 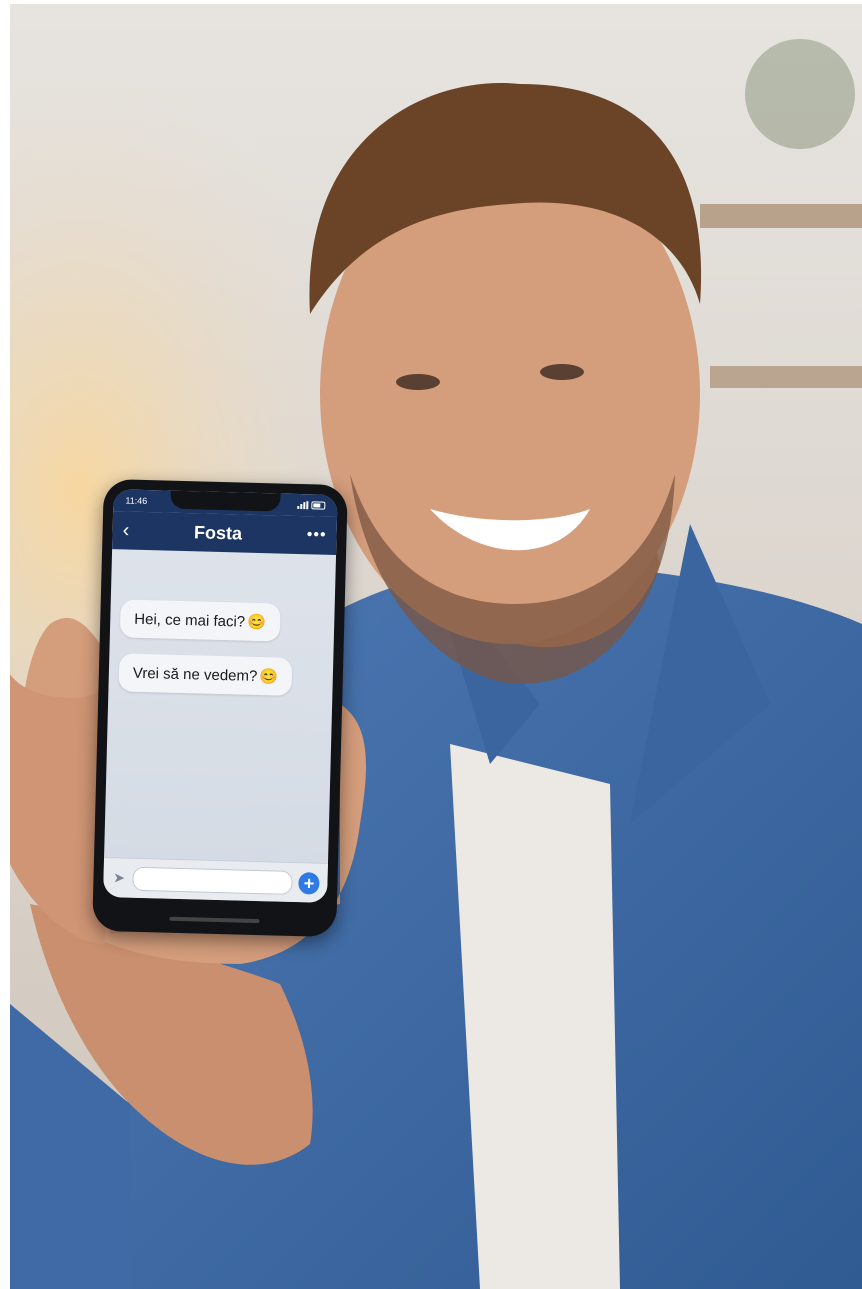 I want to click on message-text: Vrei să ne vedem?, so click(x=195, y=674).